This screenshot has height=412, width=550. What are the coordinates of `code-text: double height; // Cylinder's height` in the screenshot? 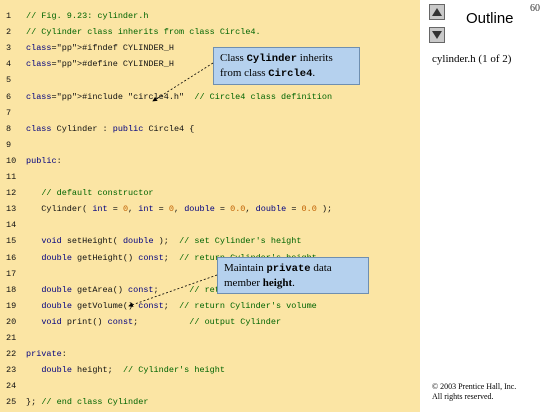 It's located at (133, 370).